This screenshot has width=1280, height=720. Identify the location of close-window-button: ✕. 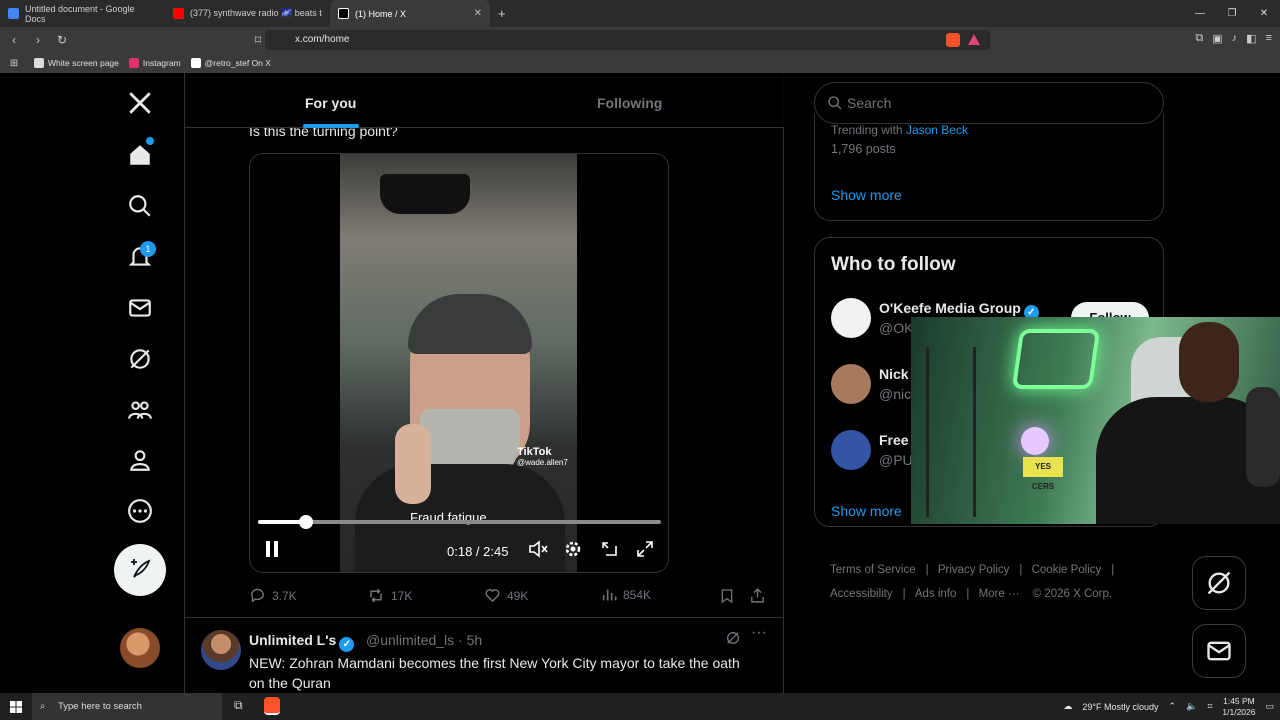
(1264, 13).